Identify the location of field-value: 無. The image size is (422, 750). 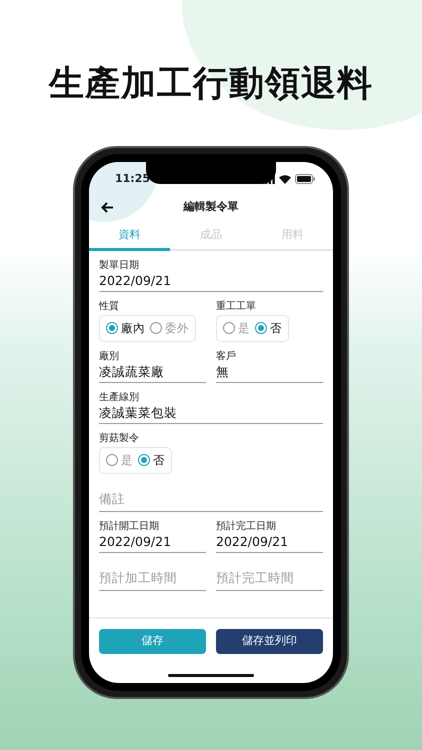
(269, 372).